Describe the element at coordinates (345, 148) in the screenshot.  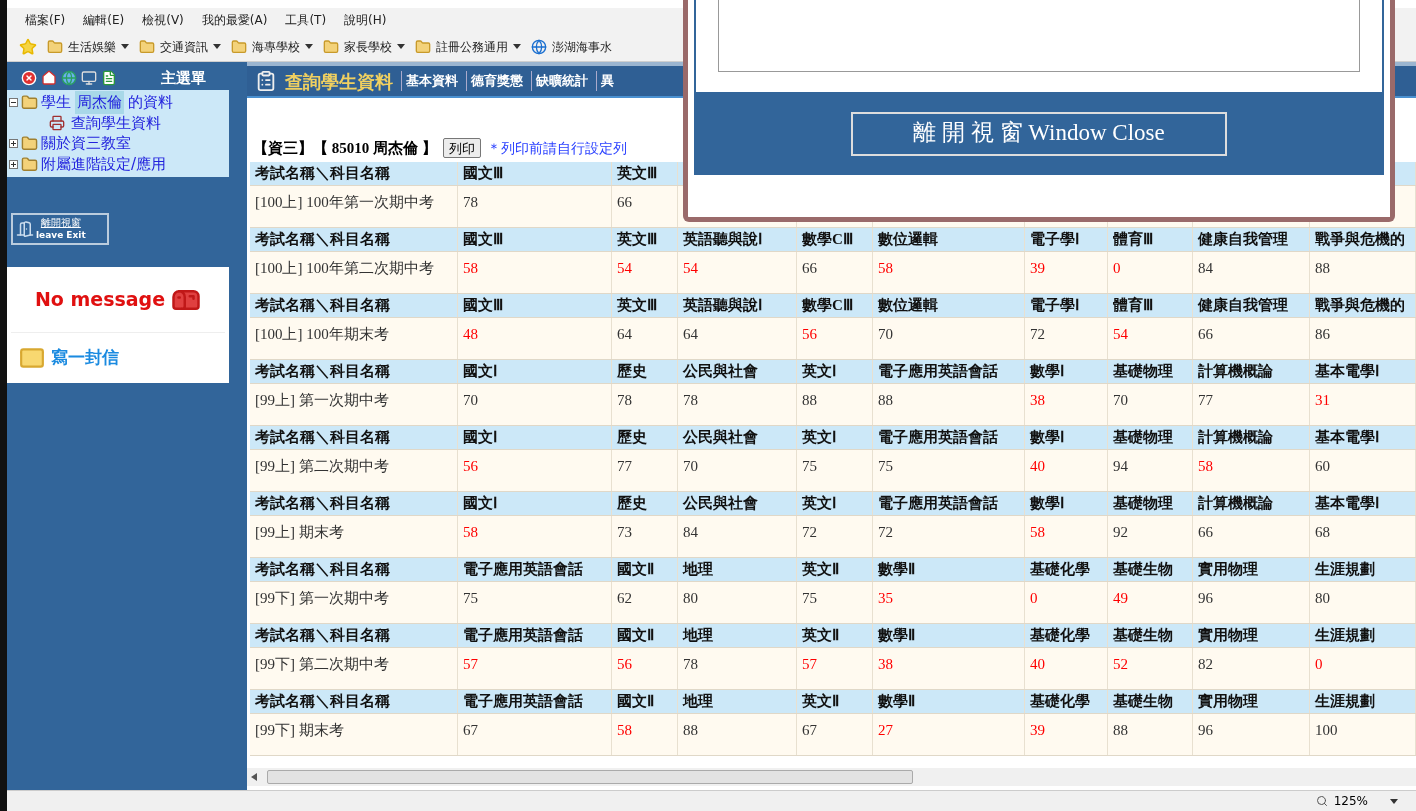
I see `student-info: 【資三】【 85010 周杰倫 】` at that location.